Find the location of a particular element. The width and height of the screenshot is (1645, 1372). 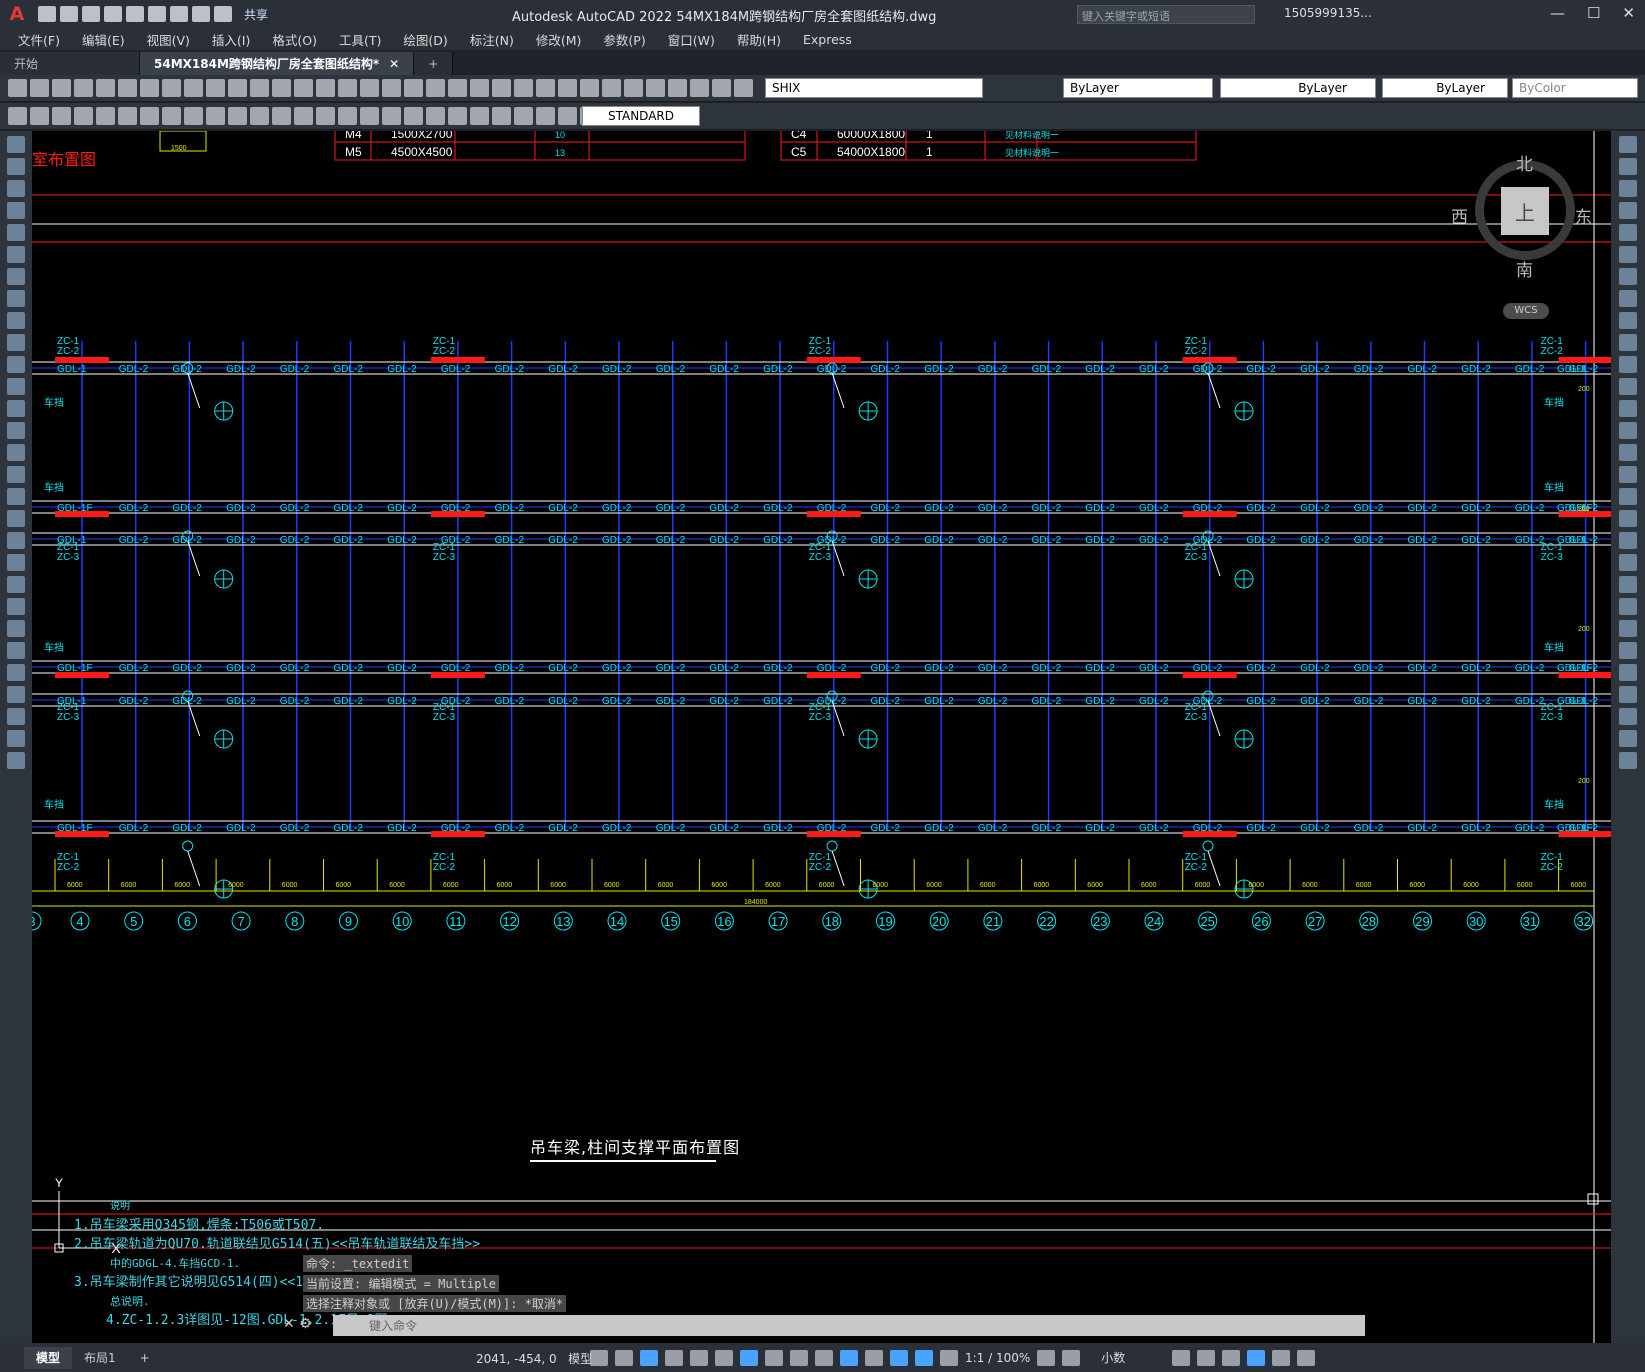

plot-icon is located at coordinates (179, 14).